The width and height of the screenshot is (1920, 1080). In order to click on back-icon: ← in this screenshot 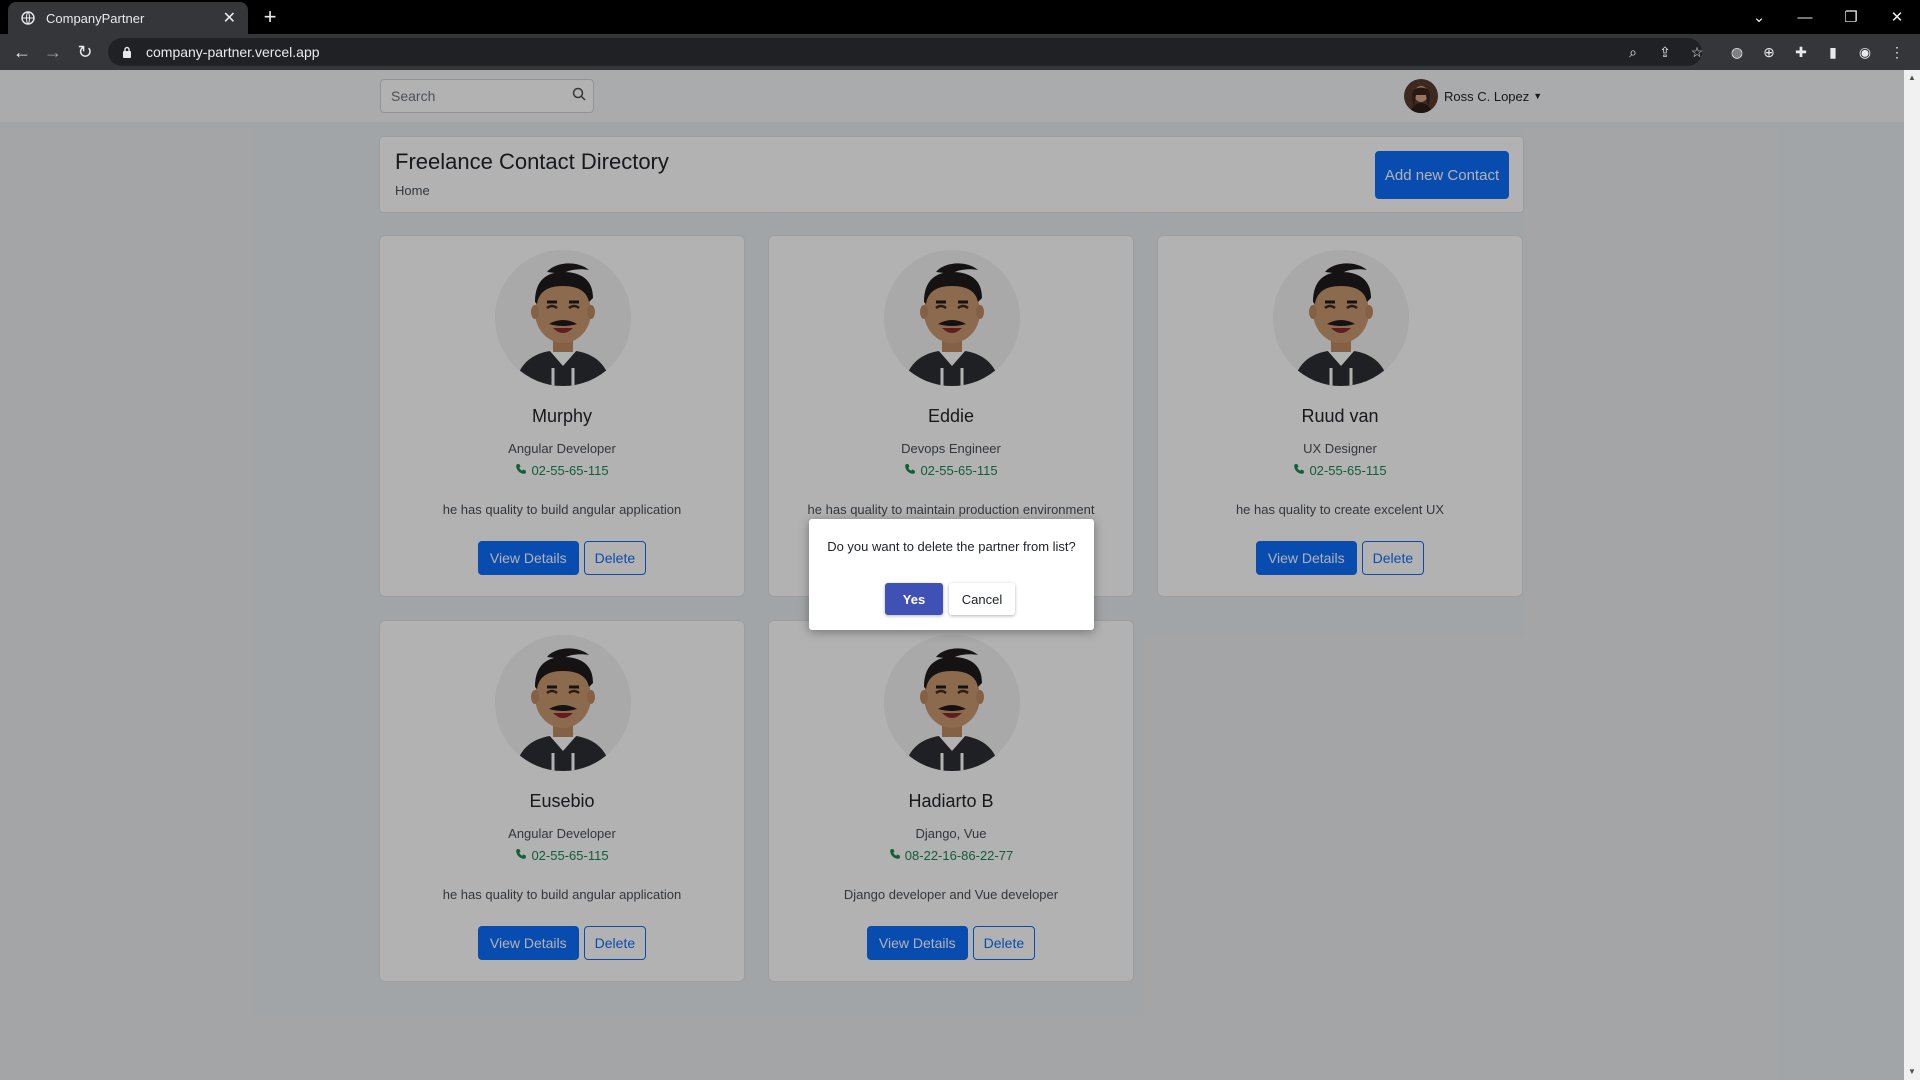, I will do `click(22, 52)`.